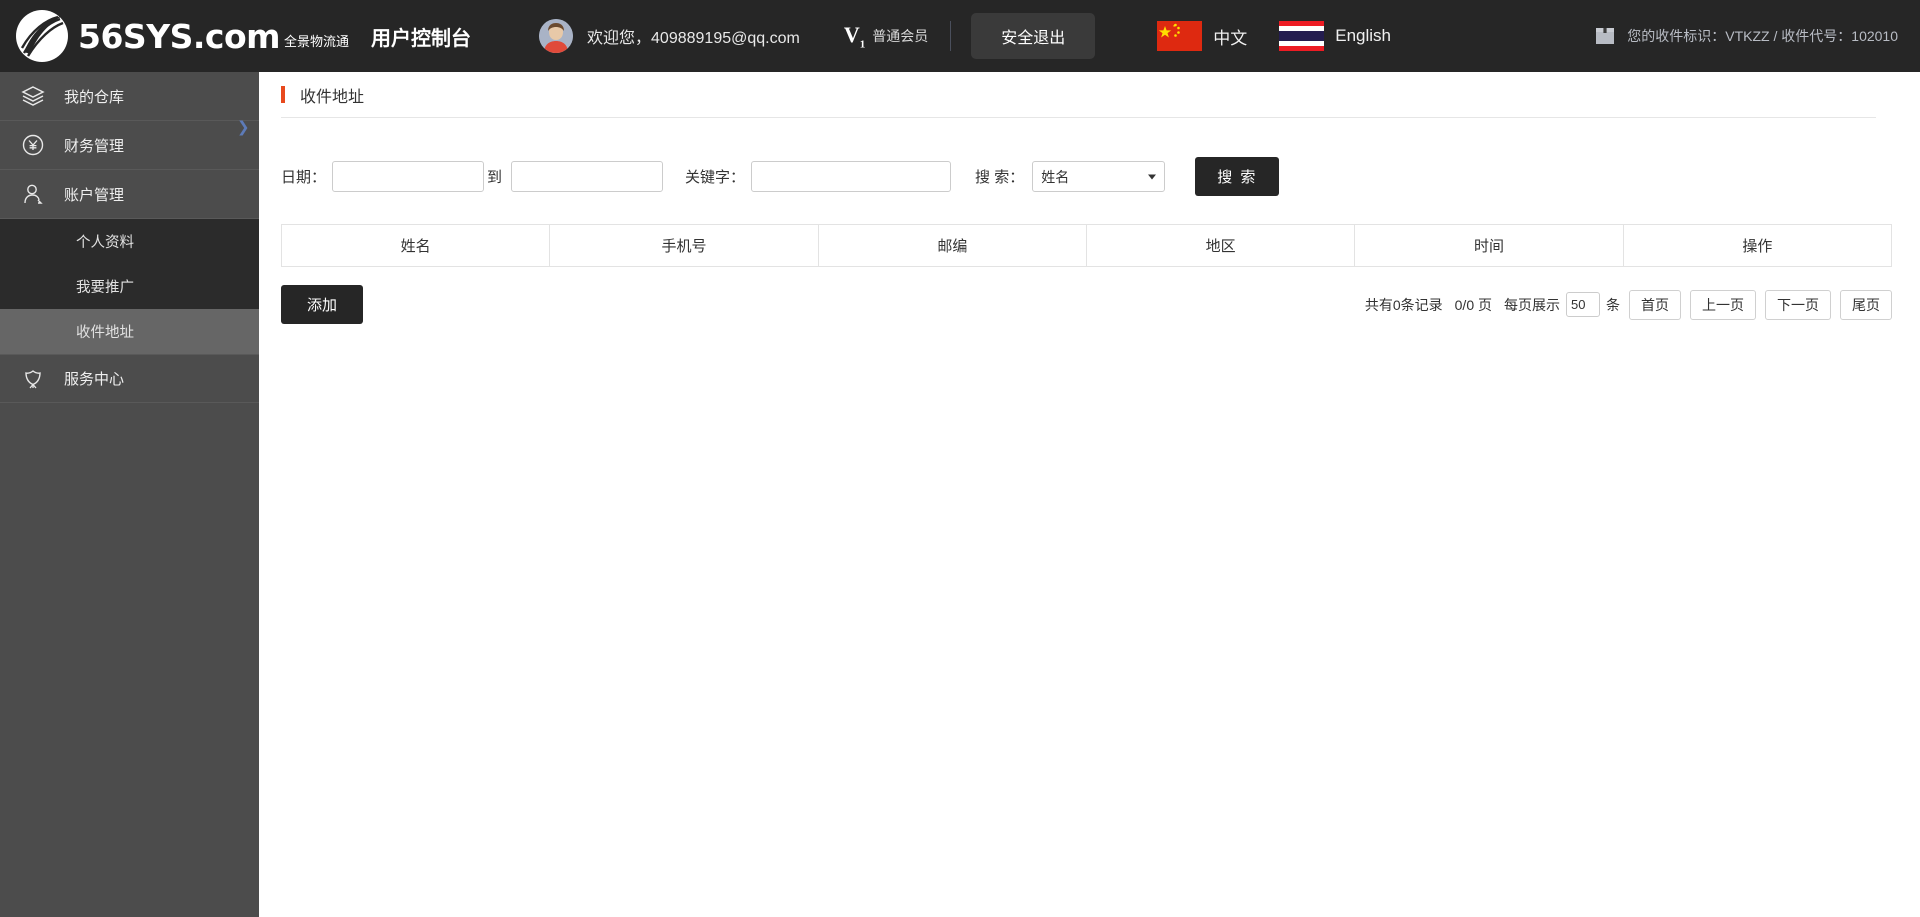 This screenshot has height=917, width=1920. Describe the element at coordinates (94, 195) in the screenshot. I see `sidebar-item-label: 账户管理` at that location.